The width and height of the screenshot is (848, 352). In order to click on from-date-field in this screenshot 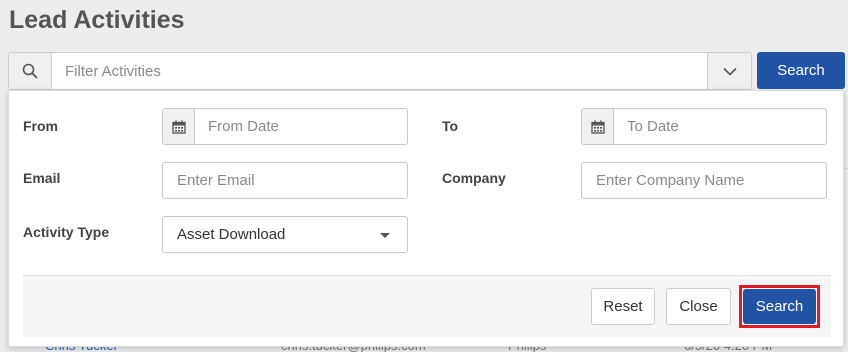, I will do `click(285, 126)`.